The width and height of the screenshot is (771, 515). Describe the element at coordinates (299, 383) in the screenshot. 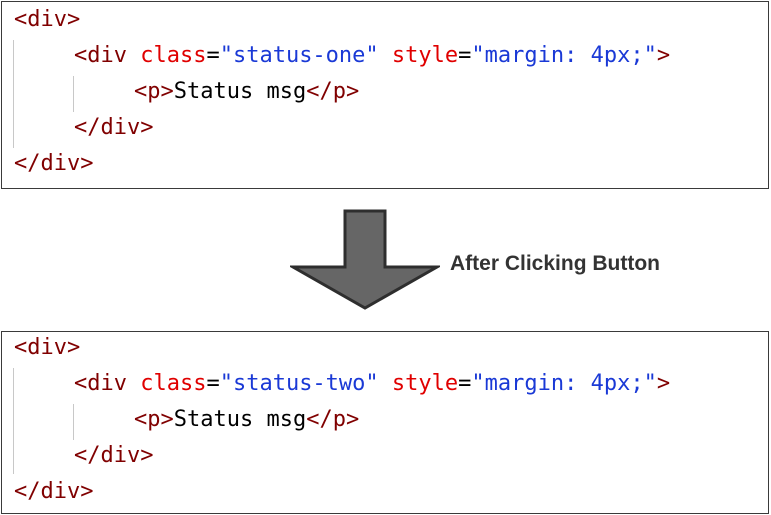

I see `value-token: "status-two"` at that location.